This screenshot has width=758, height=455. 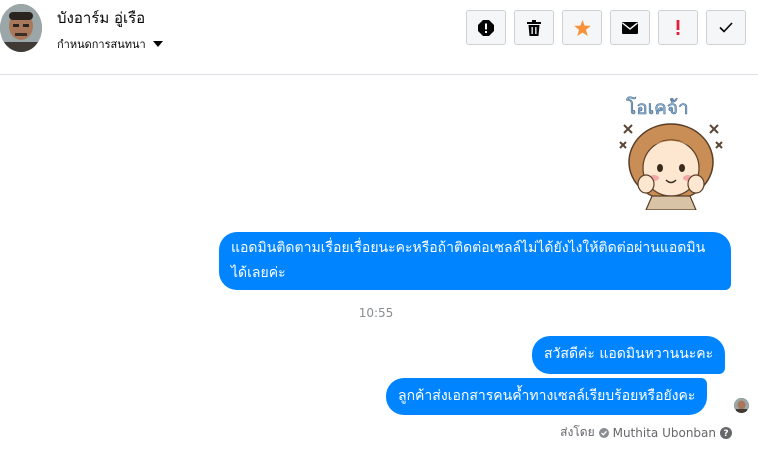 What do you see at coordinates (577, 432) in the screenshot?
I see `sent-by-label: ส่งโดย` at bounding box center [577, 432].